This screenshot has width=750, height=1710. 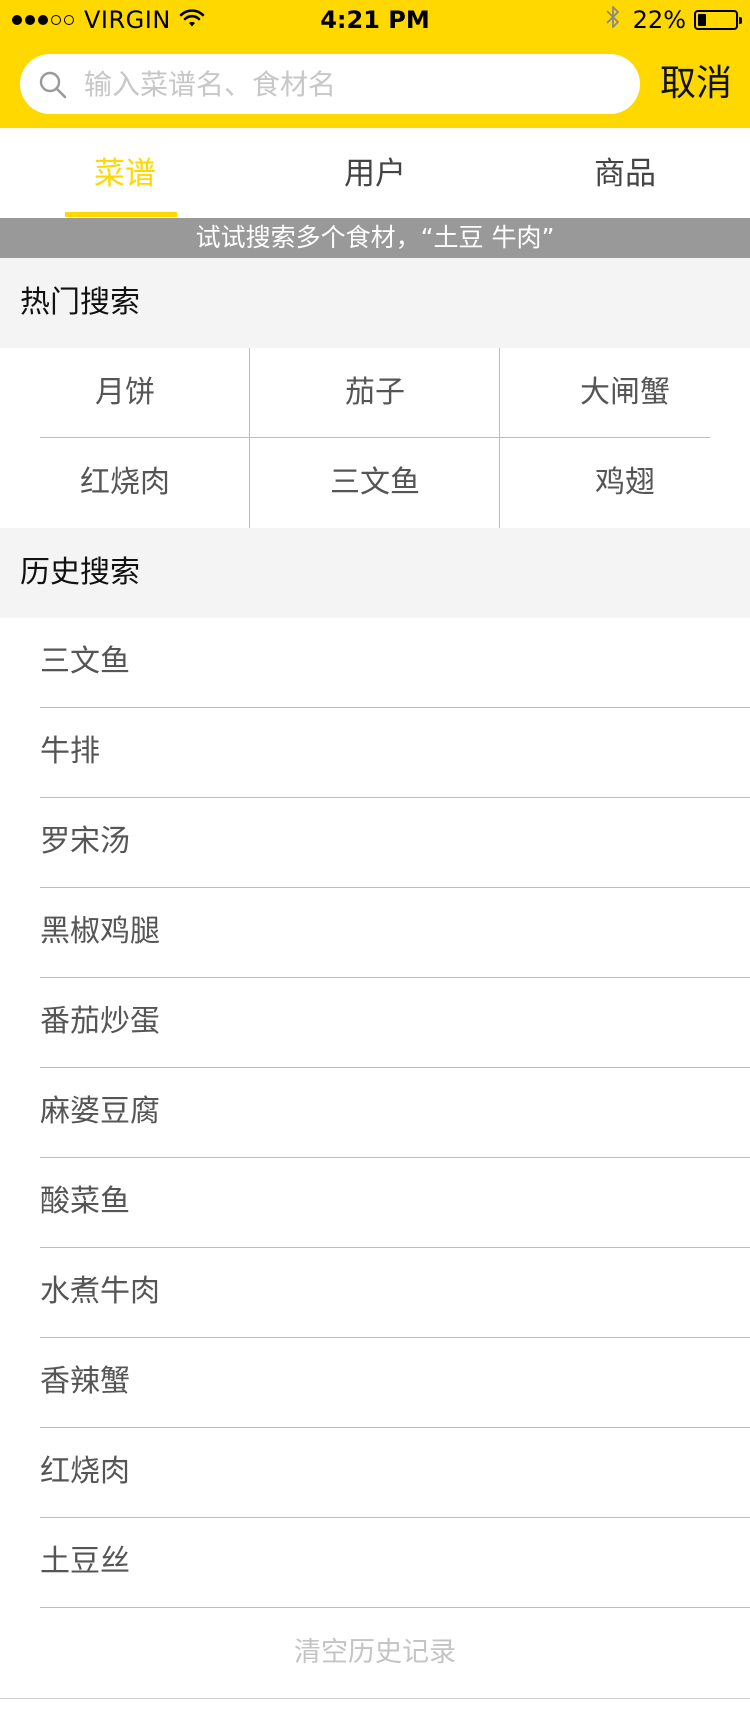 I want to click on history-item: 罗宋汤, so click(x=375, y=843).